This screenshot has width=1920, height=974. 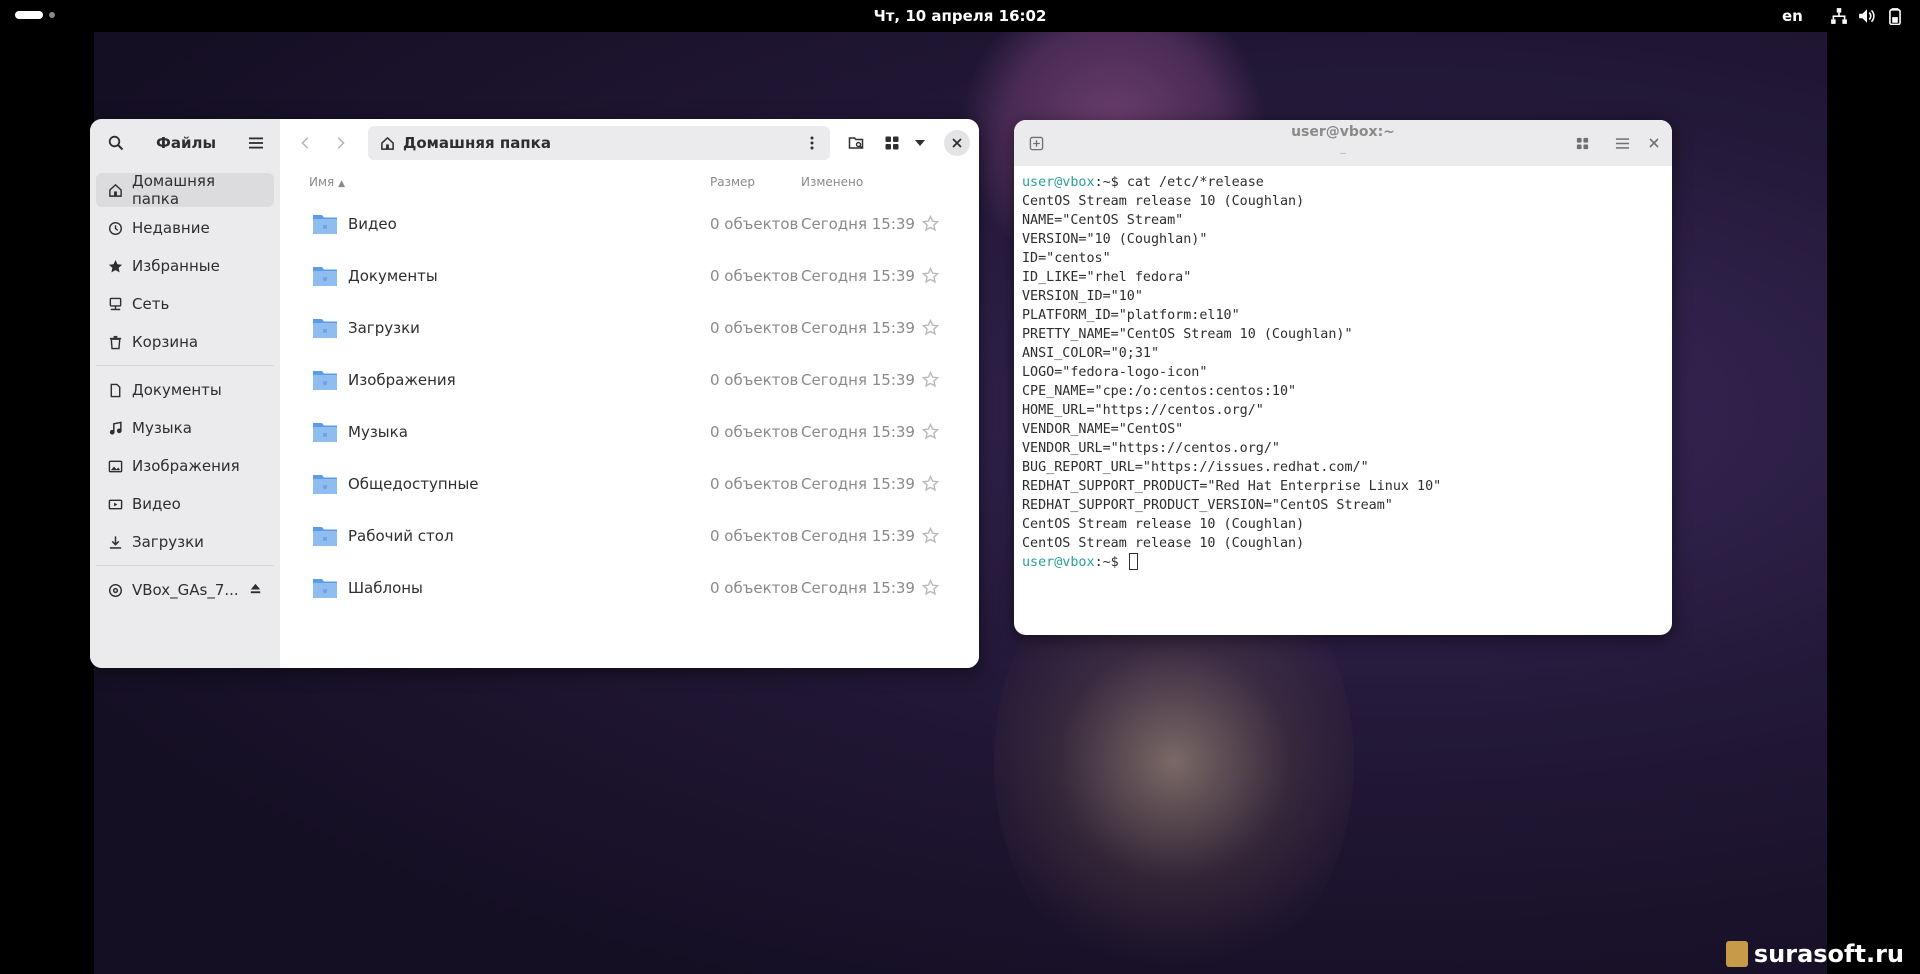 I want to click on column-header-modified: Изменено, so click(x=832, y=182).